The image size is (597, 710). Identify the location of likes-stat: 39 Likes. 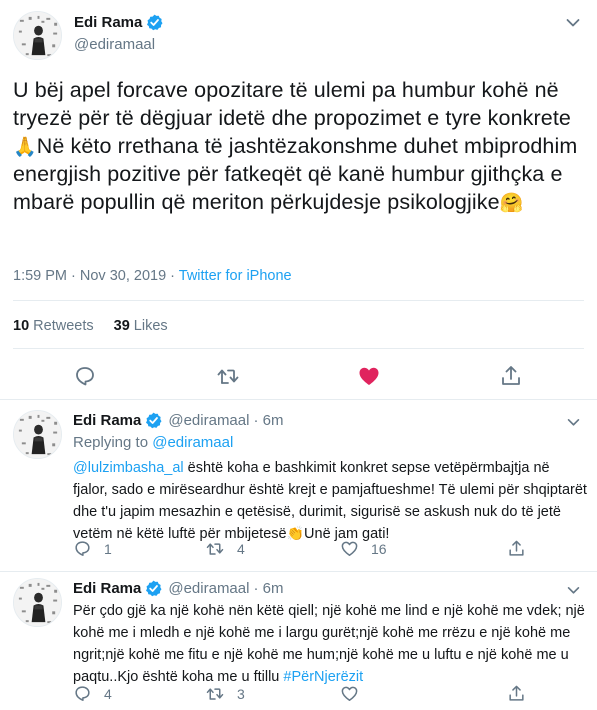
(141, 326).